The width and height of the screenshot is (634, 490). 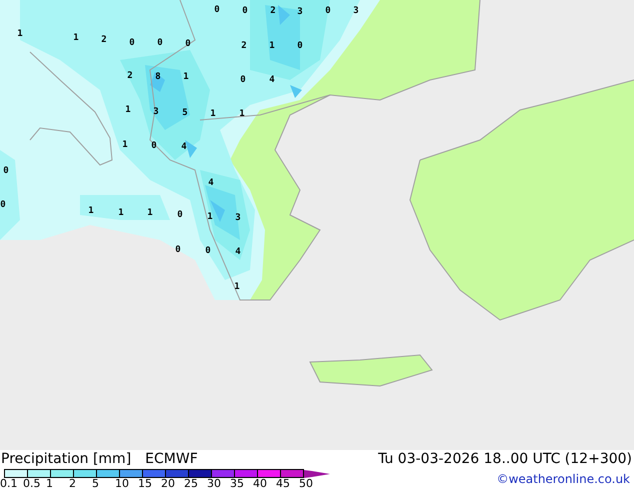 What do you see at coordinates (283, 483) in the screenshot?
I see `scale-tick-label: 45` at bounding box center [283, 483].